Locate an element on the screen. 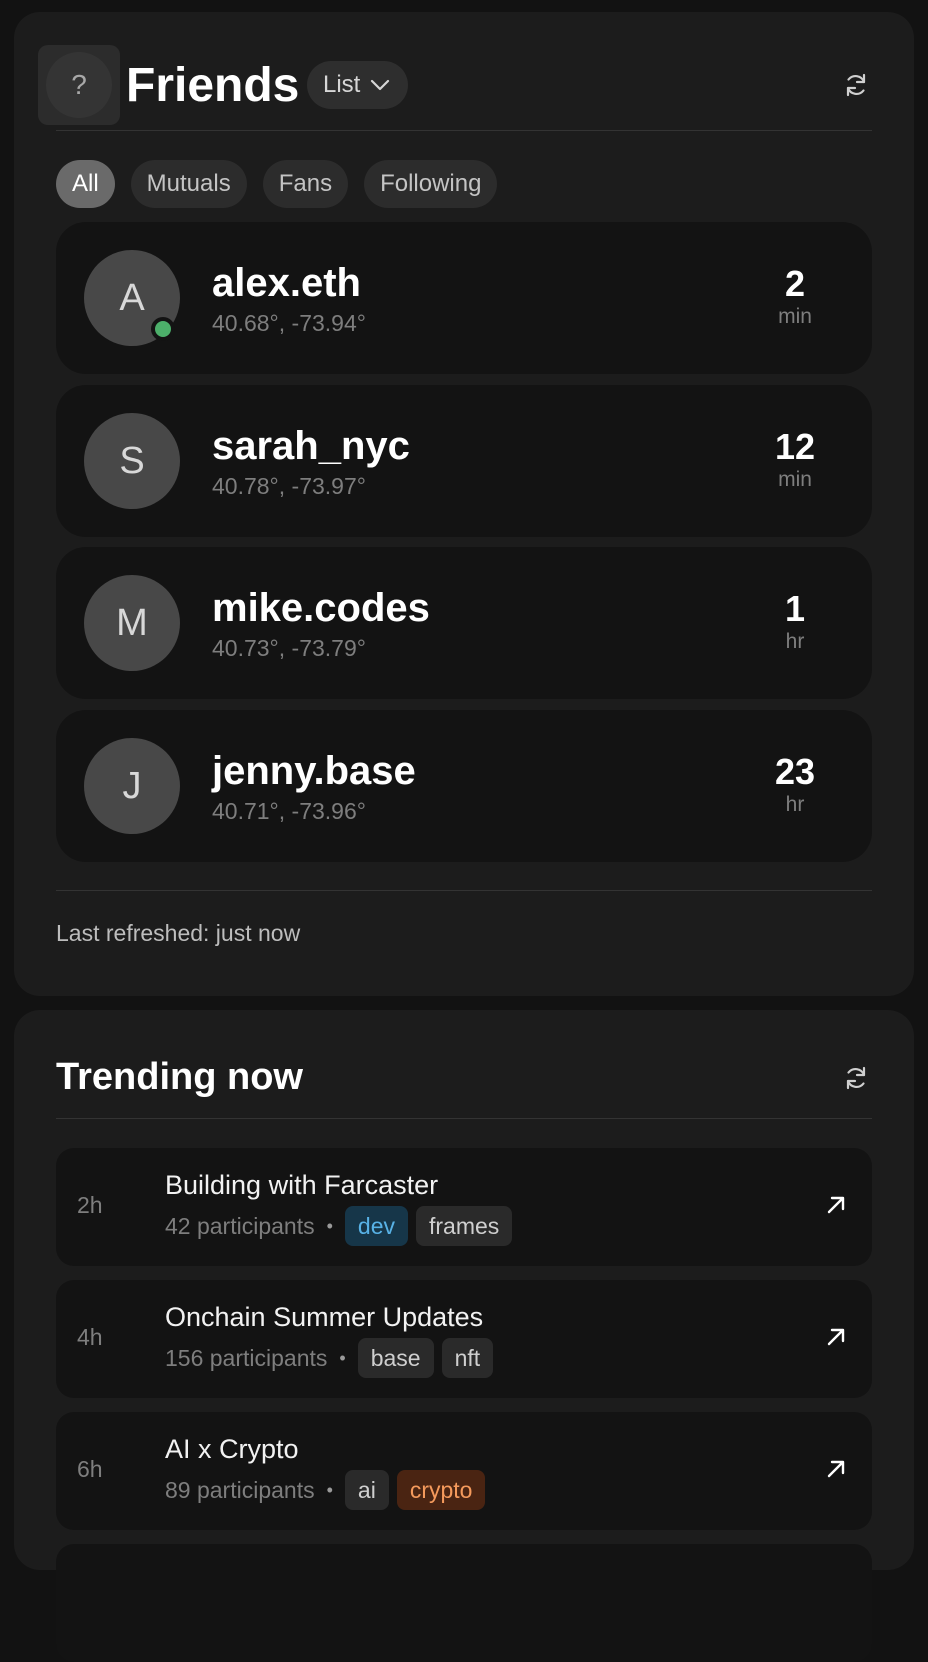 Image resolution: width=928 pixels, height=1662 pixels. topic-tag: base is located at coordinates (395, 1358).